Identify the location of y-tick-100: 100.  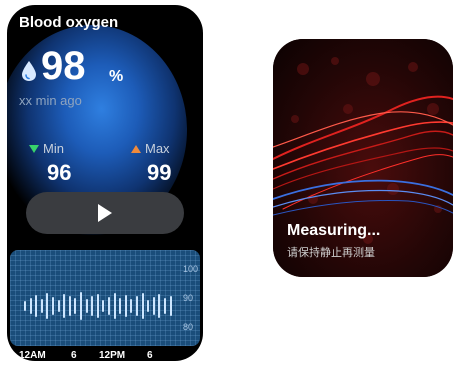
(191, 269).